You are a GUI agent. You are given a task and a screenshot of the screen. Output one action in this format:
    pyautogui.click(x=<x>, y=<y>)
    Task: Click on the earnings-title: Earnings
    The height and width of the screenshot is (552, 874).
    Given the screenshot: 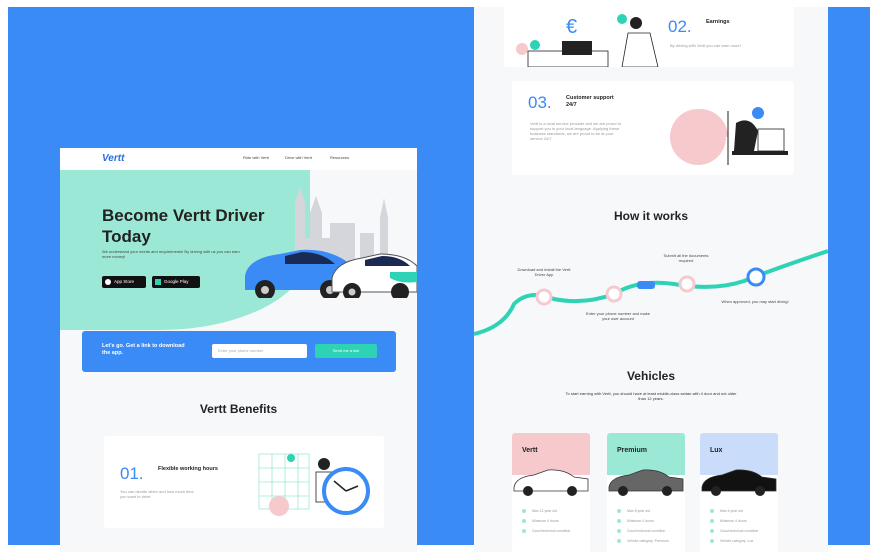 What is the action you would take?
    pyautogui.click(x=718, y=22)
    